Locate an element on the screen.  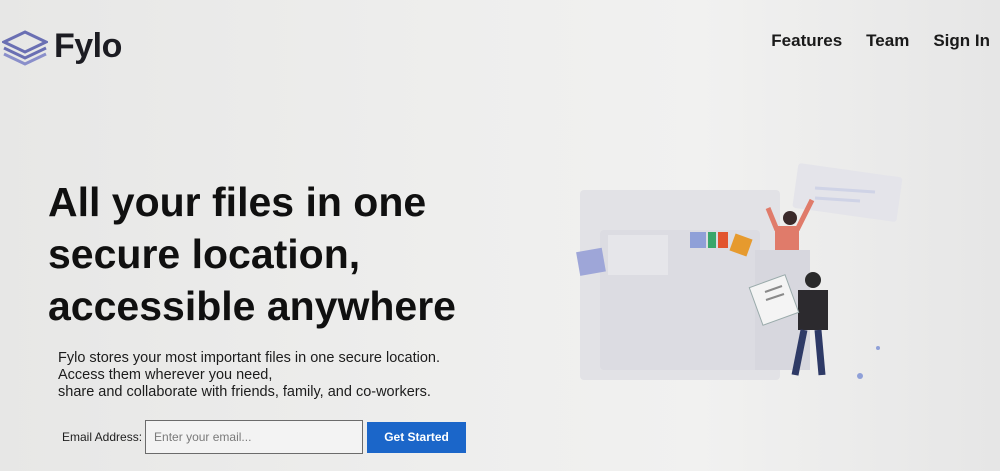
hero-subtitle-line: Access them wherever you need, is located at coordinates (165, 375).